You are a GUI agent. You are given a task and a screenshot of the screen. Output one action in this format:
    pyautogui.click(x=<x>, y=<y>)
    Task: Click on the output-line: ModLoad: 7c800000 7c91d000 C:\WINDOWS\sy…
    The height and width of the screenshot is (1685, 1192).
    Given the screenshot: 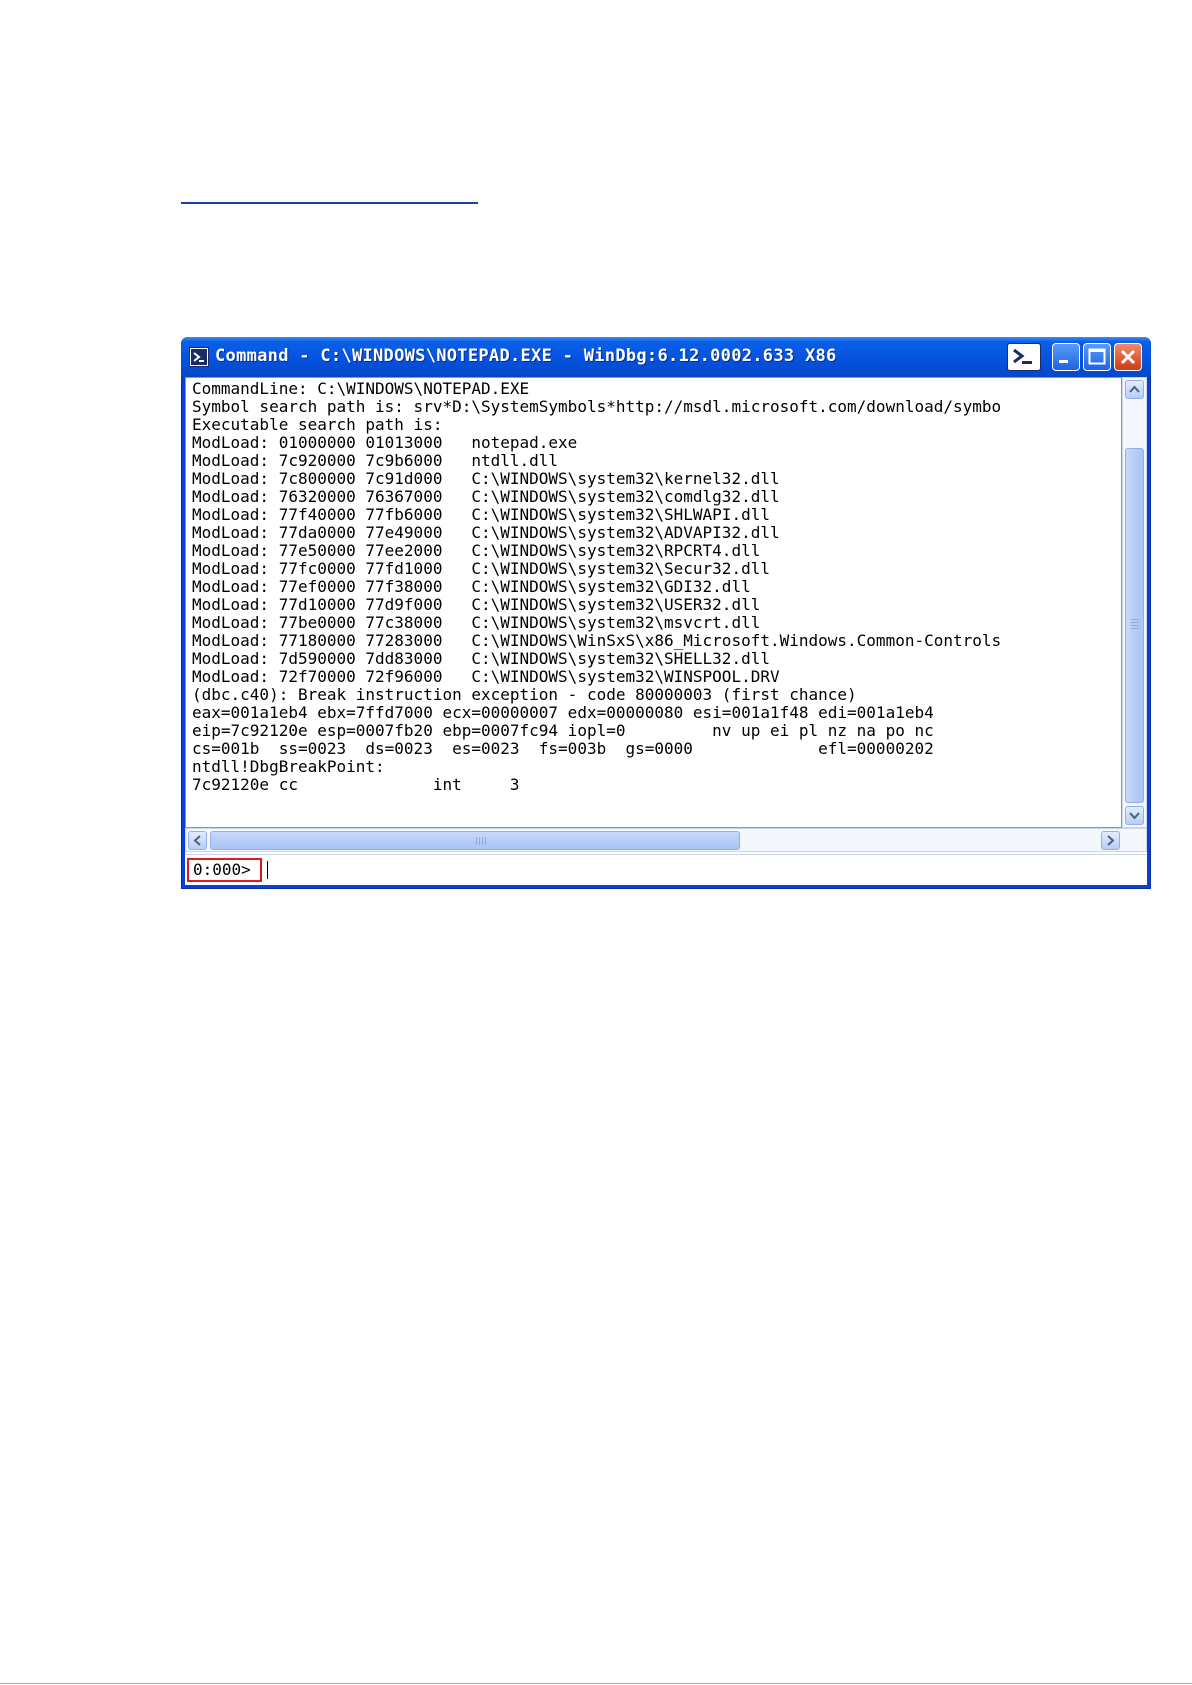 What is the action you would take?
    pyautogui.click(x=486, y=478)
    